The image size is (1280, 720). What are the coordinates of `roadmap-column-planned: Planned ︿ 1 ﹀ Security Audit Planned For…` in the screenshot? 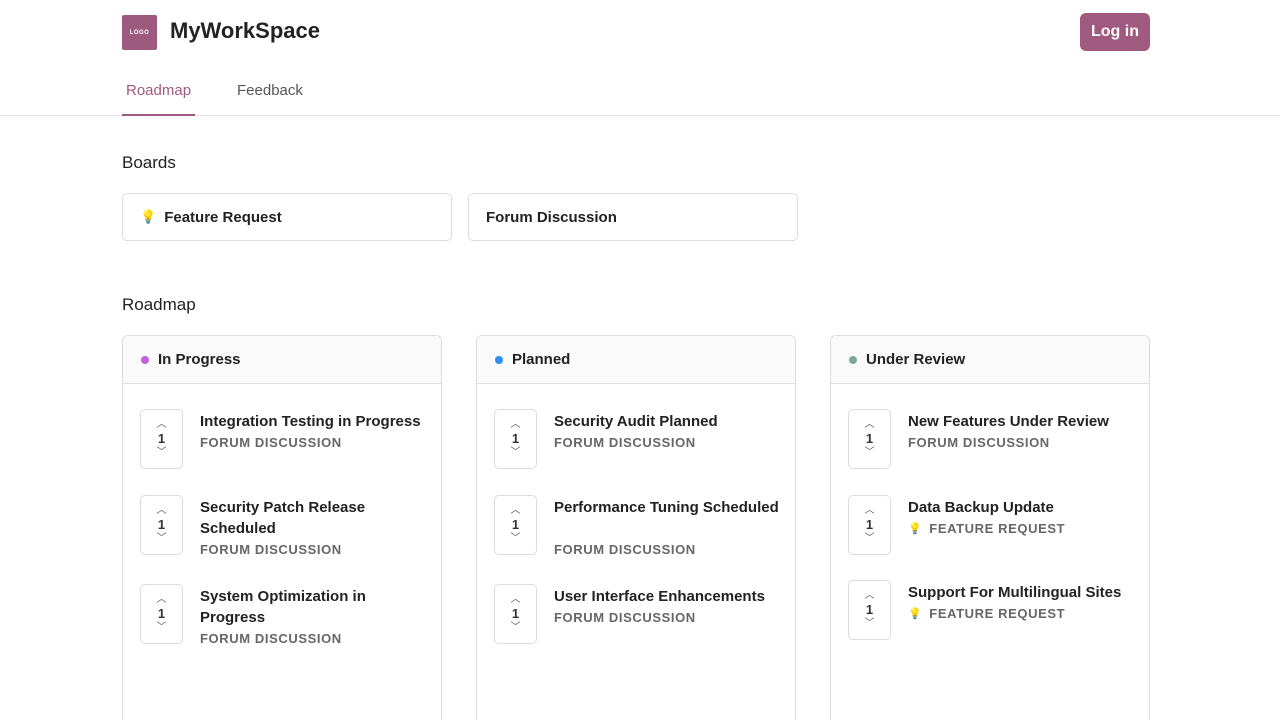 It's located at (636, 527).